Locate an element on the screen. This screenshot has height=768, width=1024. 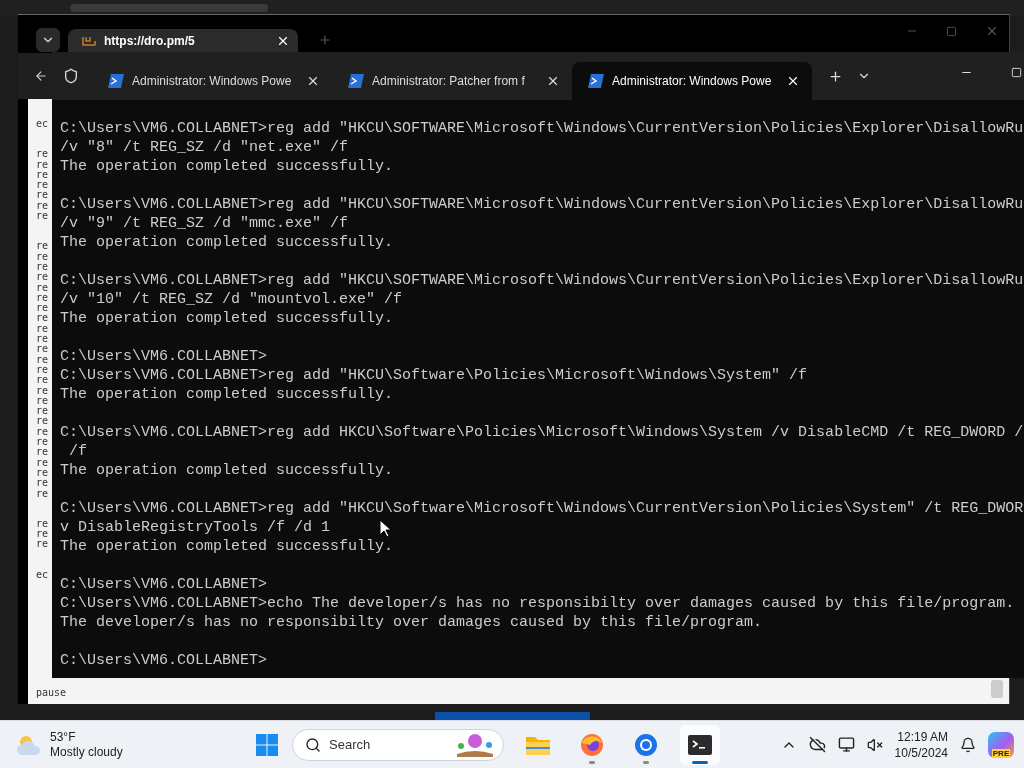
new-tab-icon is located at coordinates (835, 76).